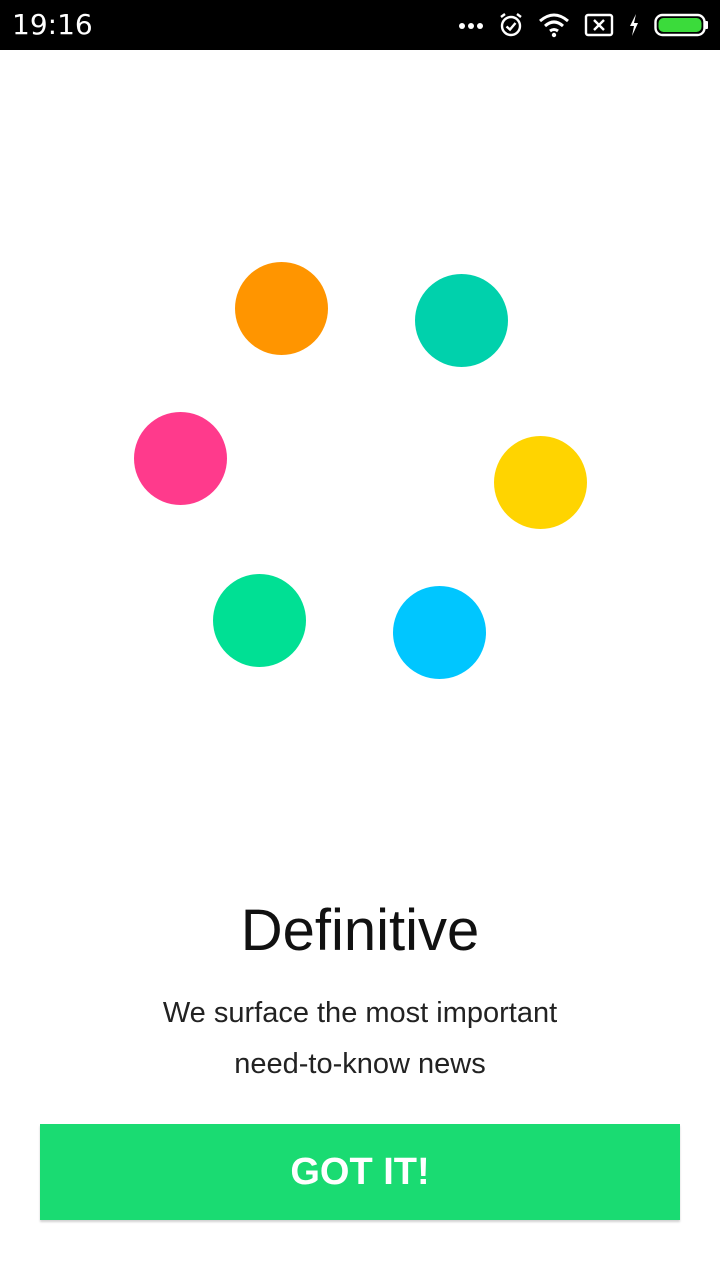  I want to click on orange-dot, so click(281, 308).